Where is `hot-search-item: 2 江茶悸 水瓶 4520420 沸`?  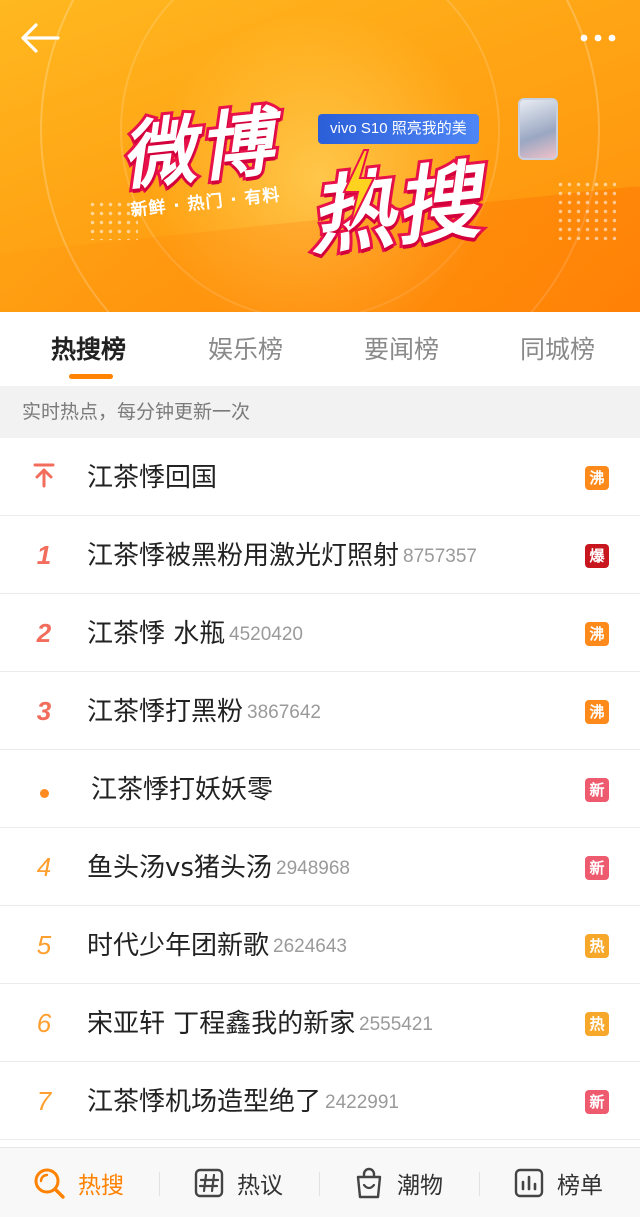 hot-search-item: 2 江茶悸 水瓶 4520420 沸 is located at coordinates (320, 633).